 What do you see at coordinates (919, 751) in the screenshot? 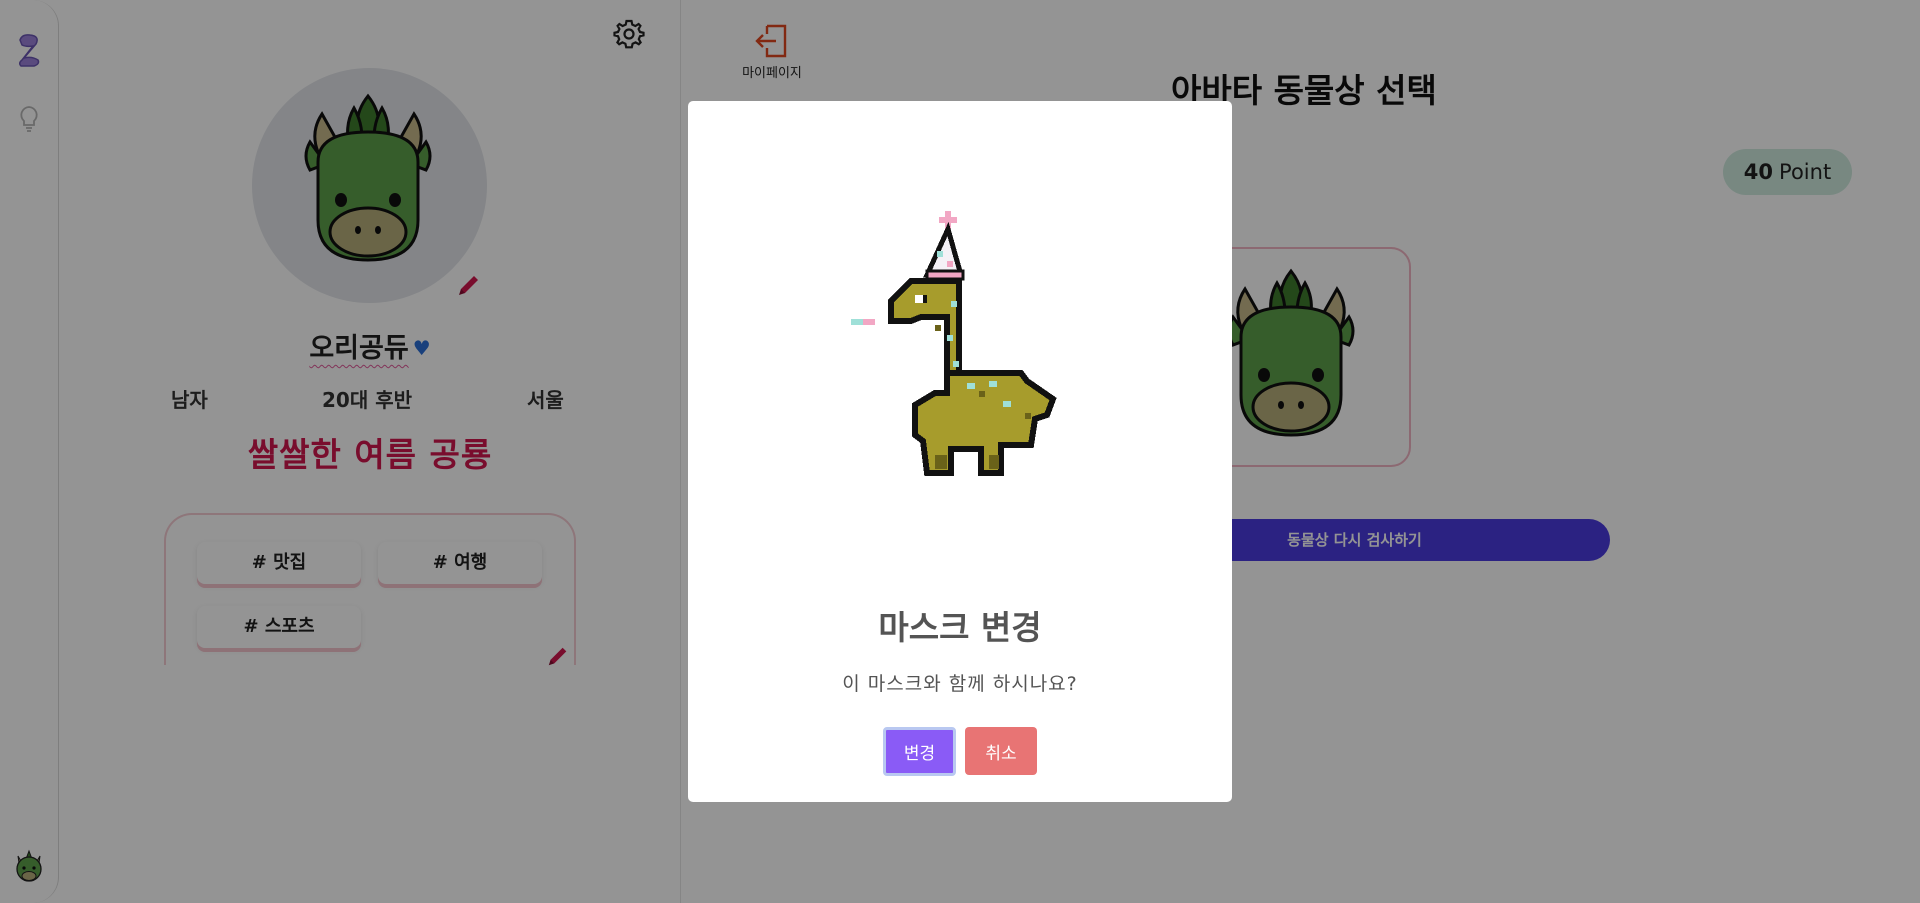
I see `confirm-change-button: 변경` at bounding box center [919, 751].